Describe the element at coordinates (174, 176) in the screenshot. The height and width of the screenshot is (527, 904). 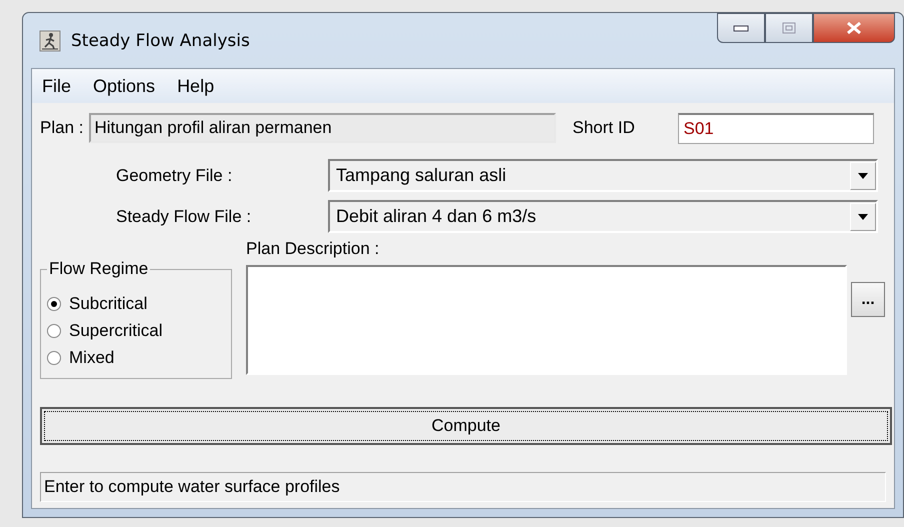
I see `field-label: Geometry File :` at that location.